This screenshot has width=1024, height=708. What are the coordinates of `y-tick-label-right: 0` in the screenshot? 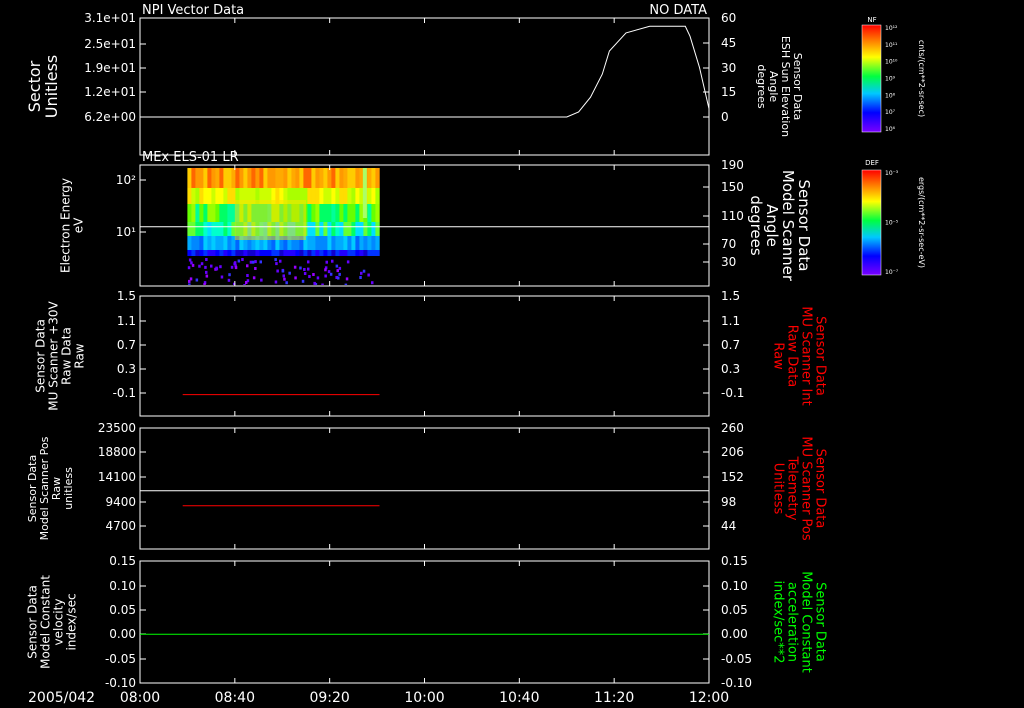 It's located at (725, 117).